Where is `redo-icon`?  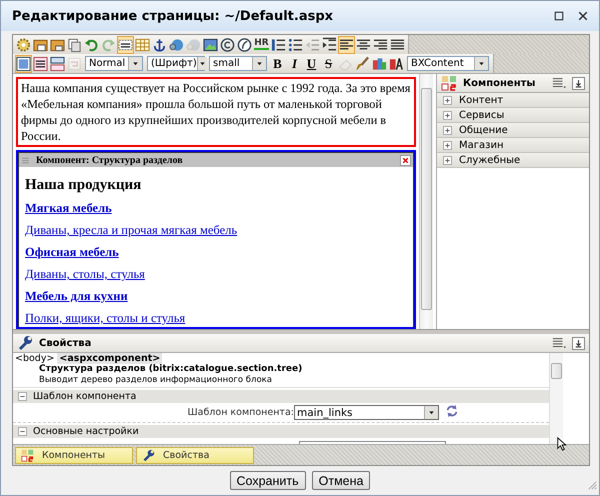
redo-icon is located at coordinates (108, 44).